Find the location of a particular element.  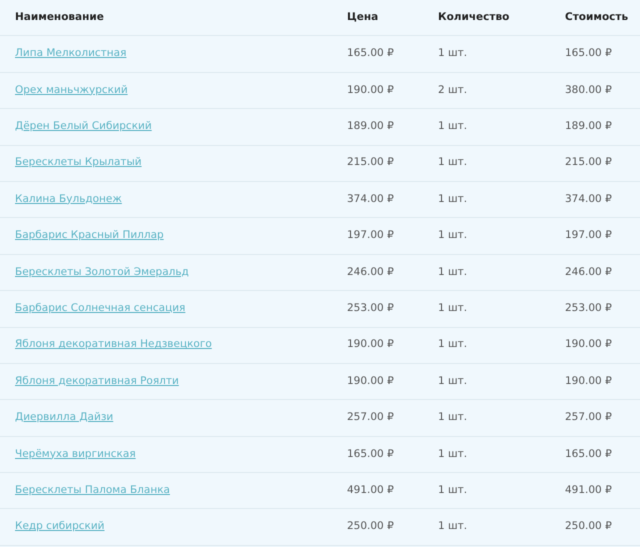

product-link: Дёрен Белый Сибирский is located at coordinates (83, 126).